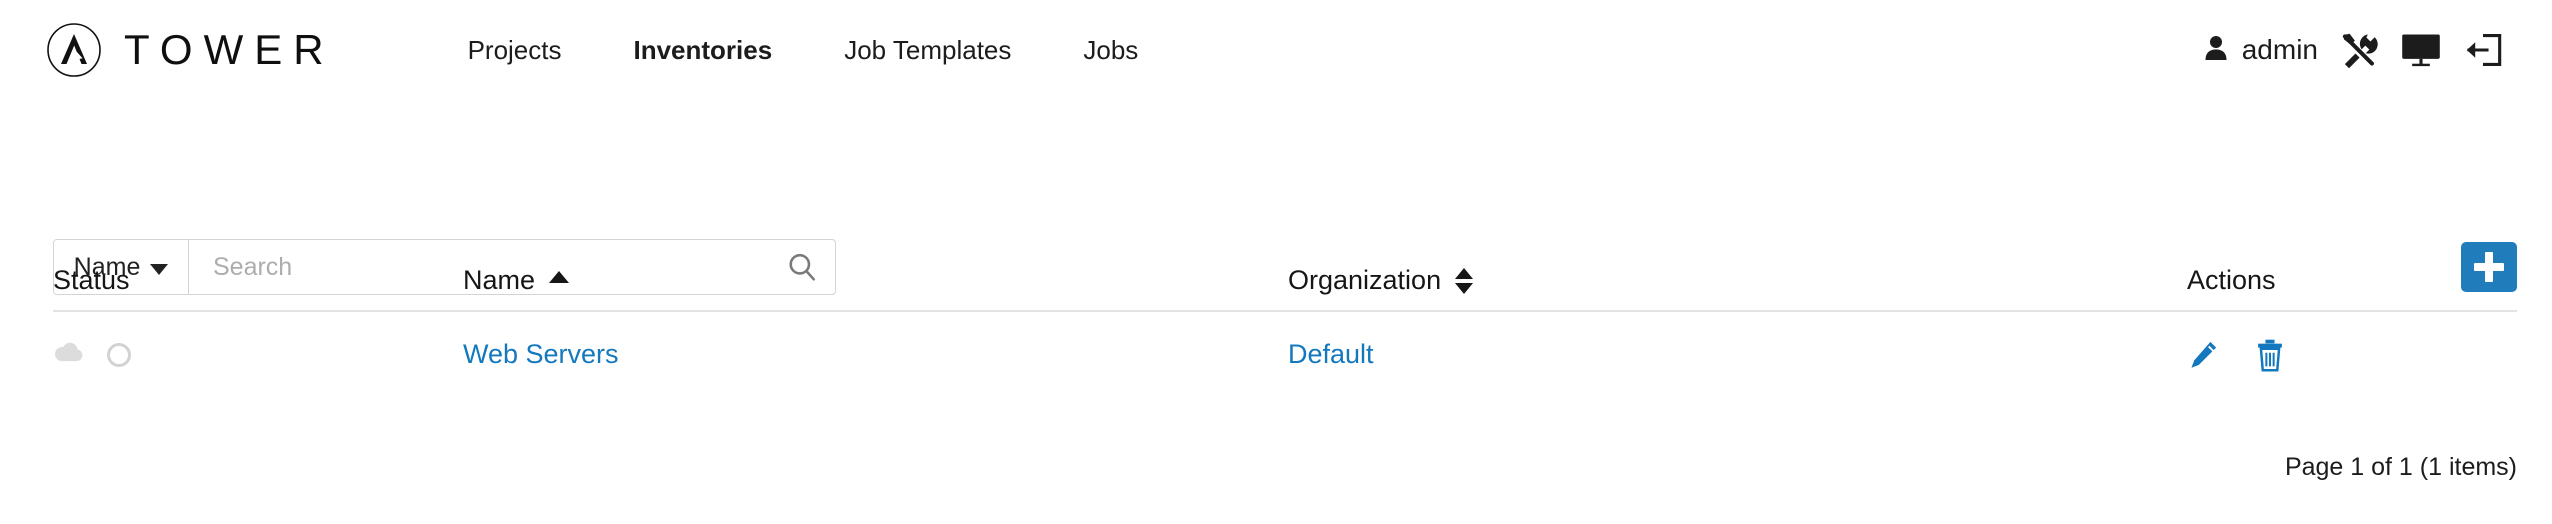  I want to click on user-icon, so click(2216, 50).